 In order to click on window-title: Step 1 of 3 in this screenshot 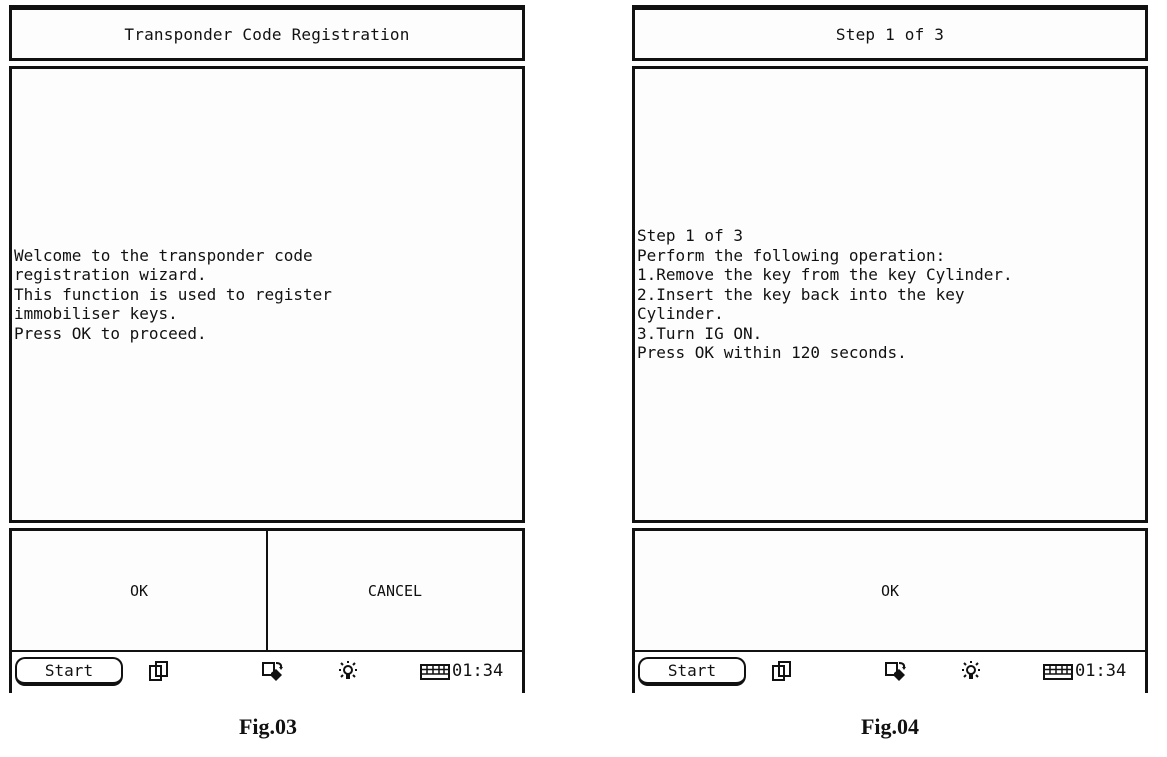, I will do `click(890, 34)`.